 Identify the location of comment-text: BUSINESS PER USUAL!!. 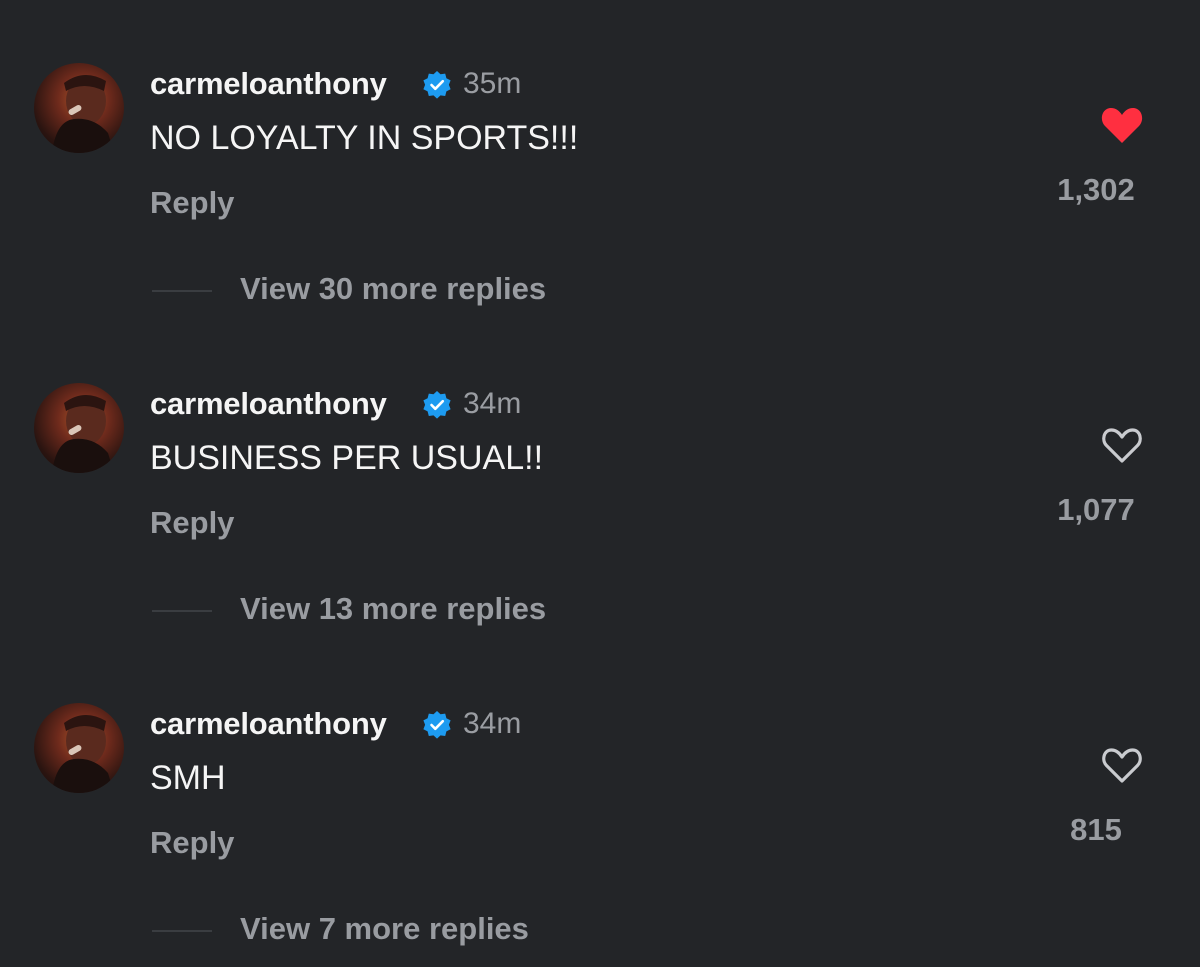
(347, 458).